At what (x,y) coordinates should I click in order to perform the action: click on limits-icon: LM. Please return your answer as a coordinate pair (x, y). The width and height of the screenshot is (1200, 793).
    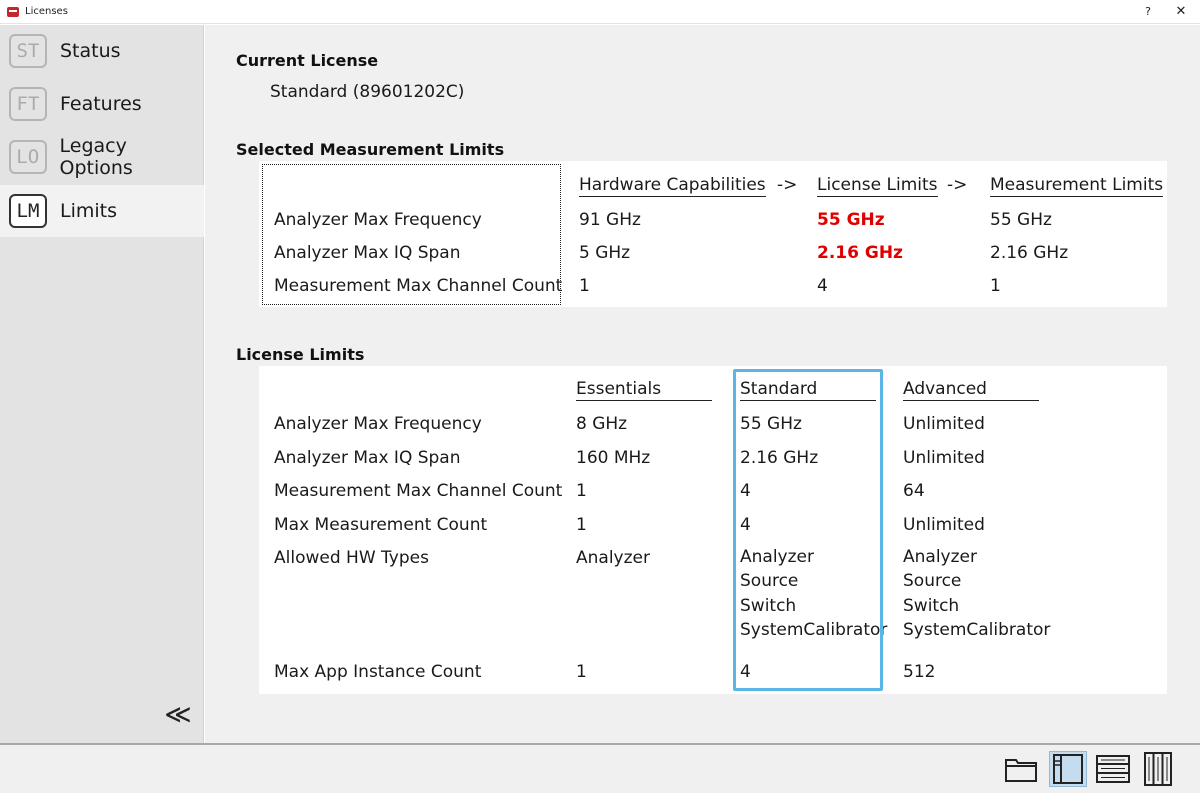
    Looking at the image, I should click on (28, 211).